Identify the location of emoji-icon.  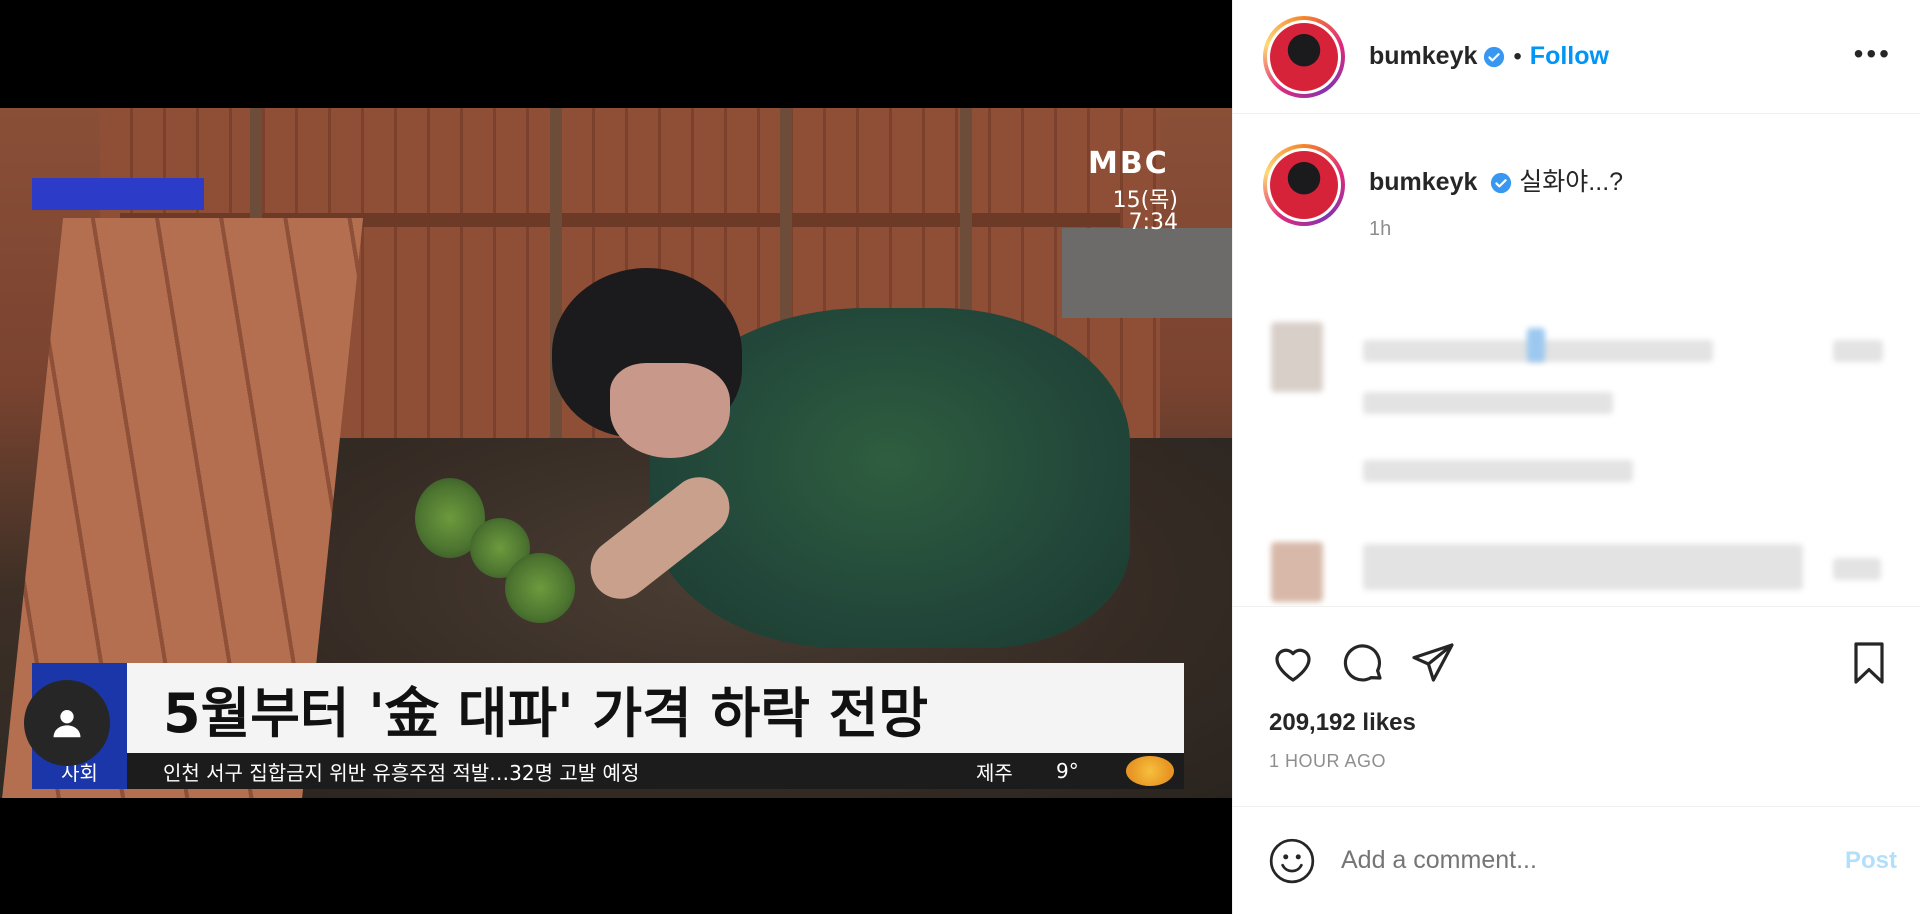
(1292, 861).